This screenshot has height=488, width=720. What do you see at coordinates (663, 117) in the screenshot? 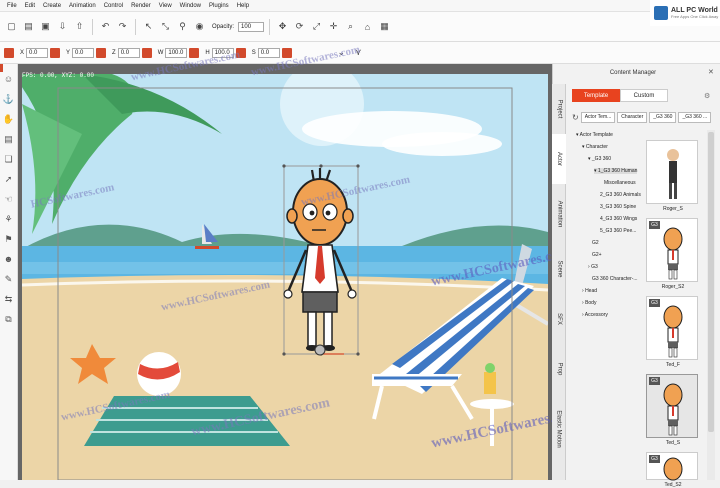
I see `breadcrumb-item: _G3 360` at bounding box center [663, 117].